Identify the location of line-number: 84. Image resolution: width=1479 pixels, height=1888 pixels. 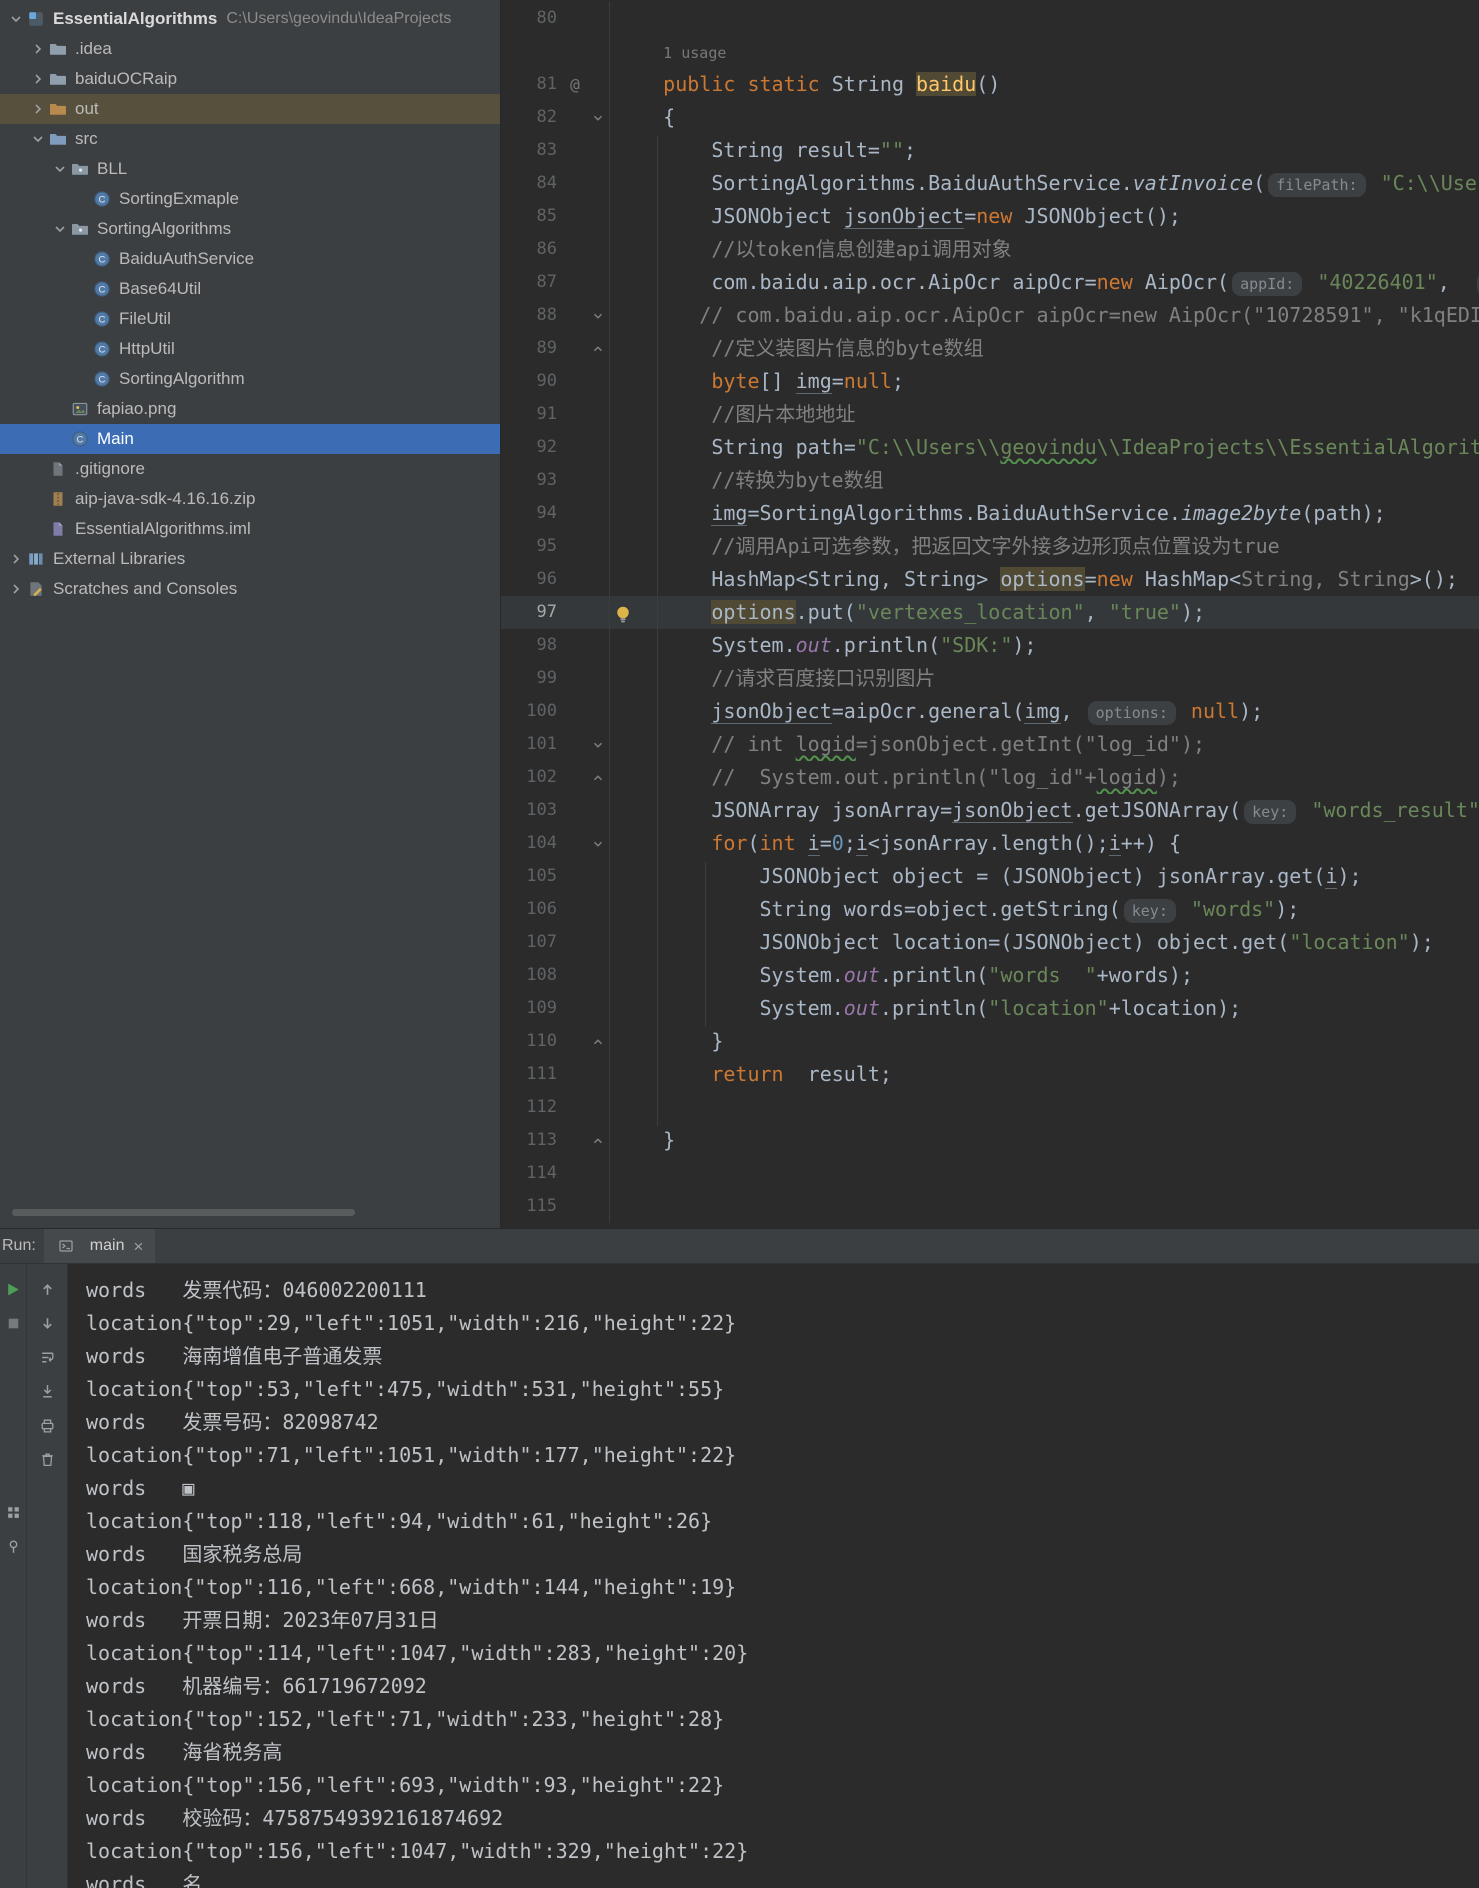
(532, 183).